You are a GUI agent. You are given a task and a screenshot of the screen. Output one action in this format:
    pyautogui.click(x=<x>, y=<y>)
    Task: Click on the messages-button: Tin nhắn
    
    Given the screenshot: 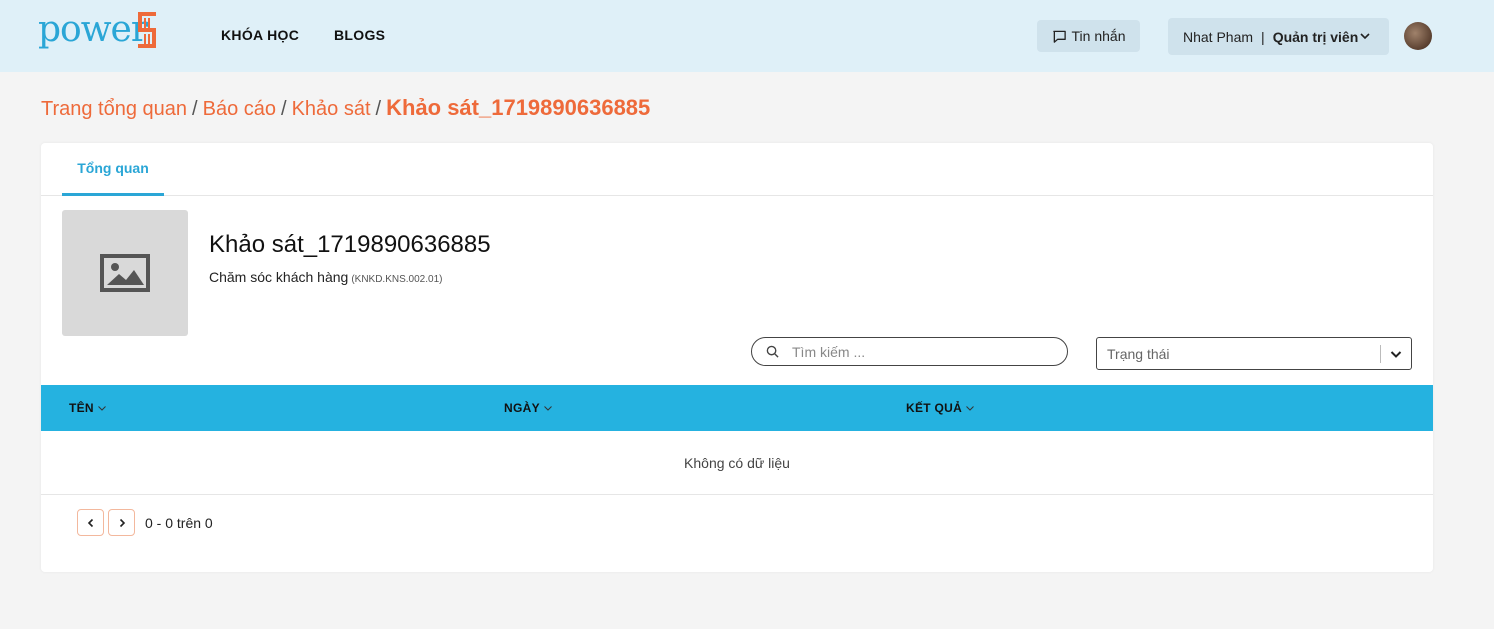 What is the action you would take?
    pyautogui.click(x=1088, y=36)
    